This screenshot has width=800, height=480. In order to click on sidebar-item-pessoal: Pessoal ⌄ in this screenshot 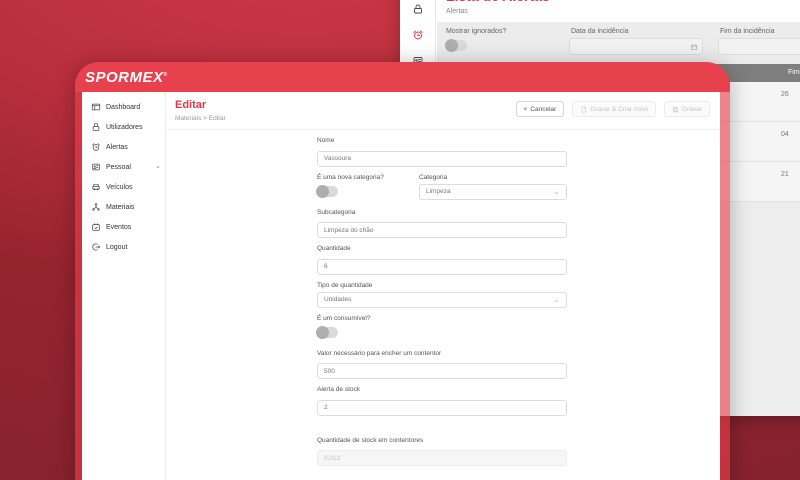, I will do `click(123, 167)`.